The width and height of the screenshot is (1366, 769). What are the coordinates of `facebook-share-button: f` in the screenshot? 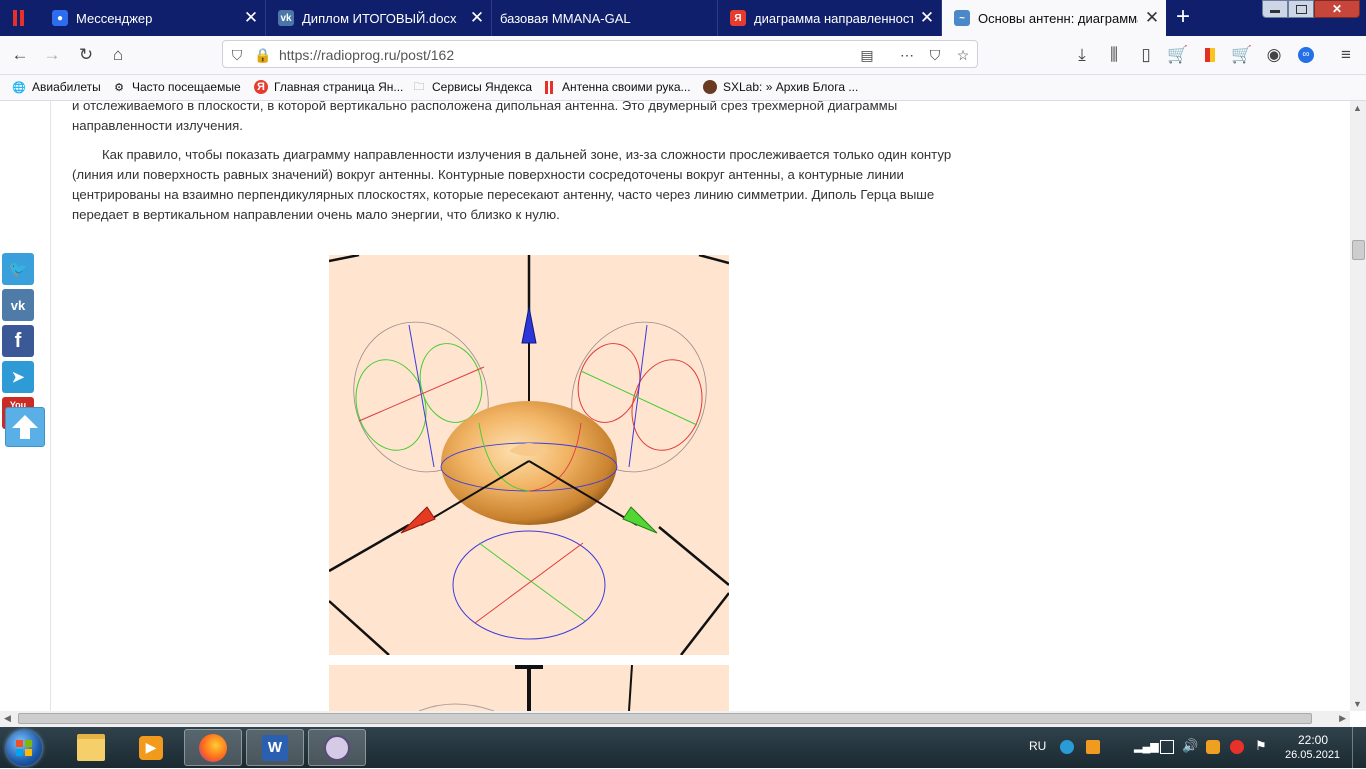 It's located at (18, 341).